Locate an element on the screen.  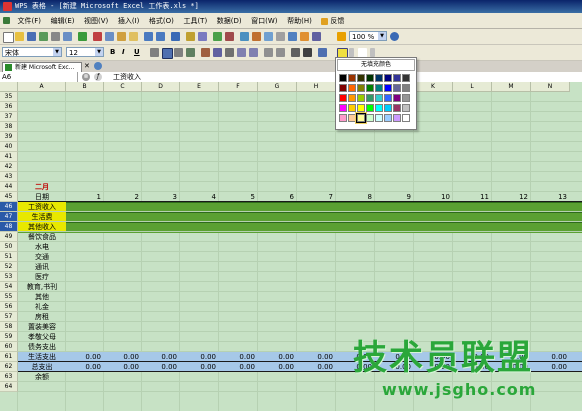
borders-dropdown-icon is located at coordinates (307, 52).